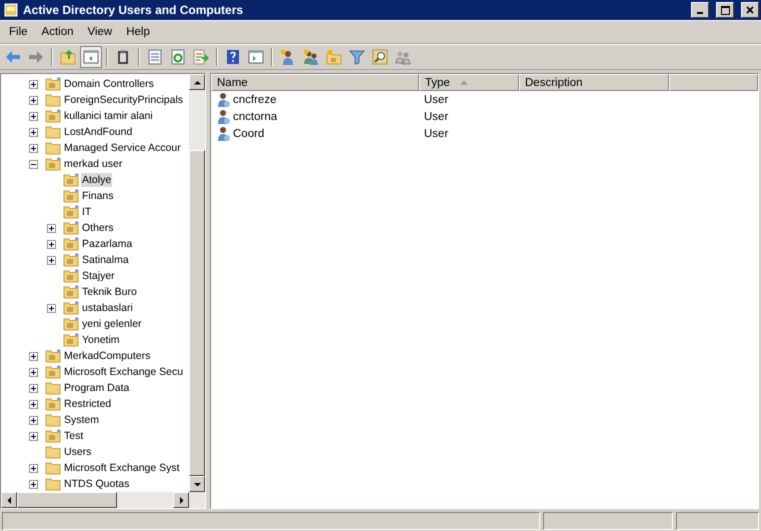  Describe the element at coordinates (197, 82) in the screenshot. I see `scroll-up-icon` at that location.